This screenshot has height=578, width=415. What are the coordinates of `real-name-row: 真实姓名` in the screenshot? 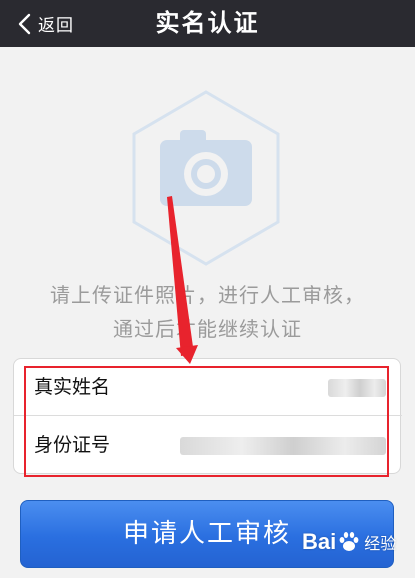 It's located at (208, 387).